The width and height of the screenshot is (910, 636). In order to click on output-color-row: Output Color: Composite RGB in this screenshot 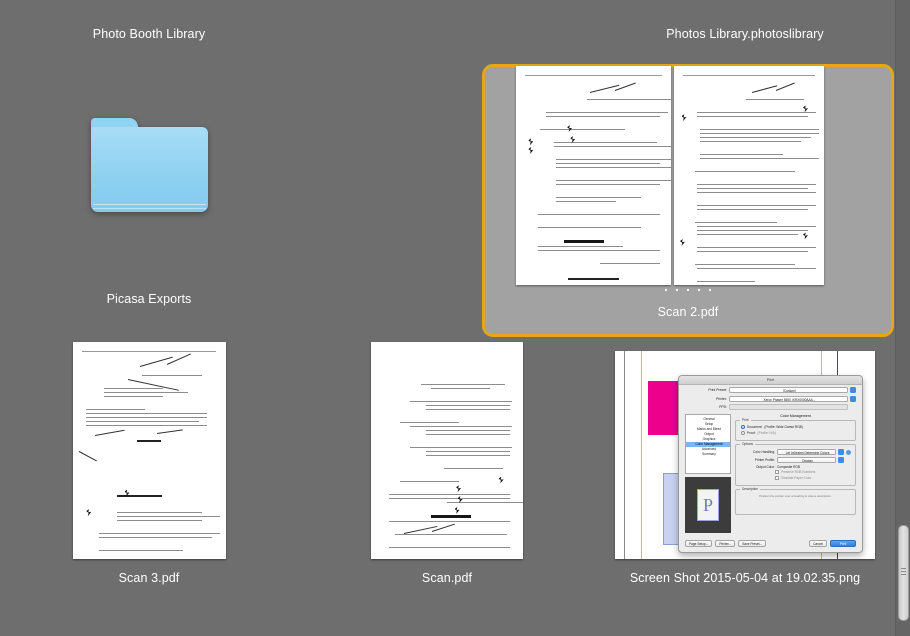, I will do `click(796, 467)`.